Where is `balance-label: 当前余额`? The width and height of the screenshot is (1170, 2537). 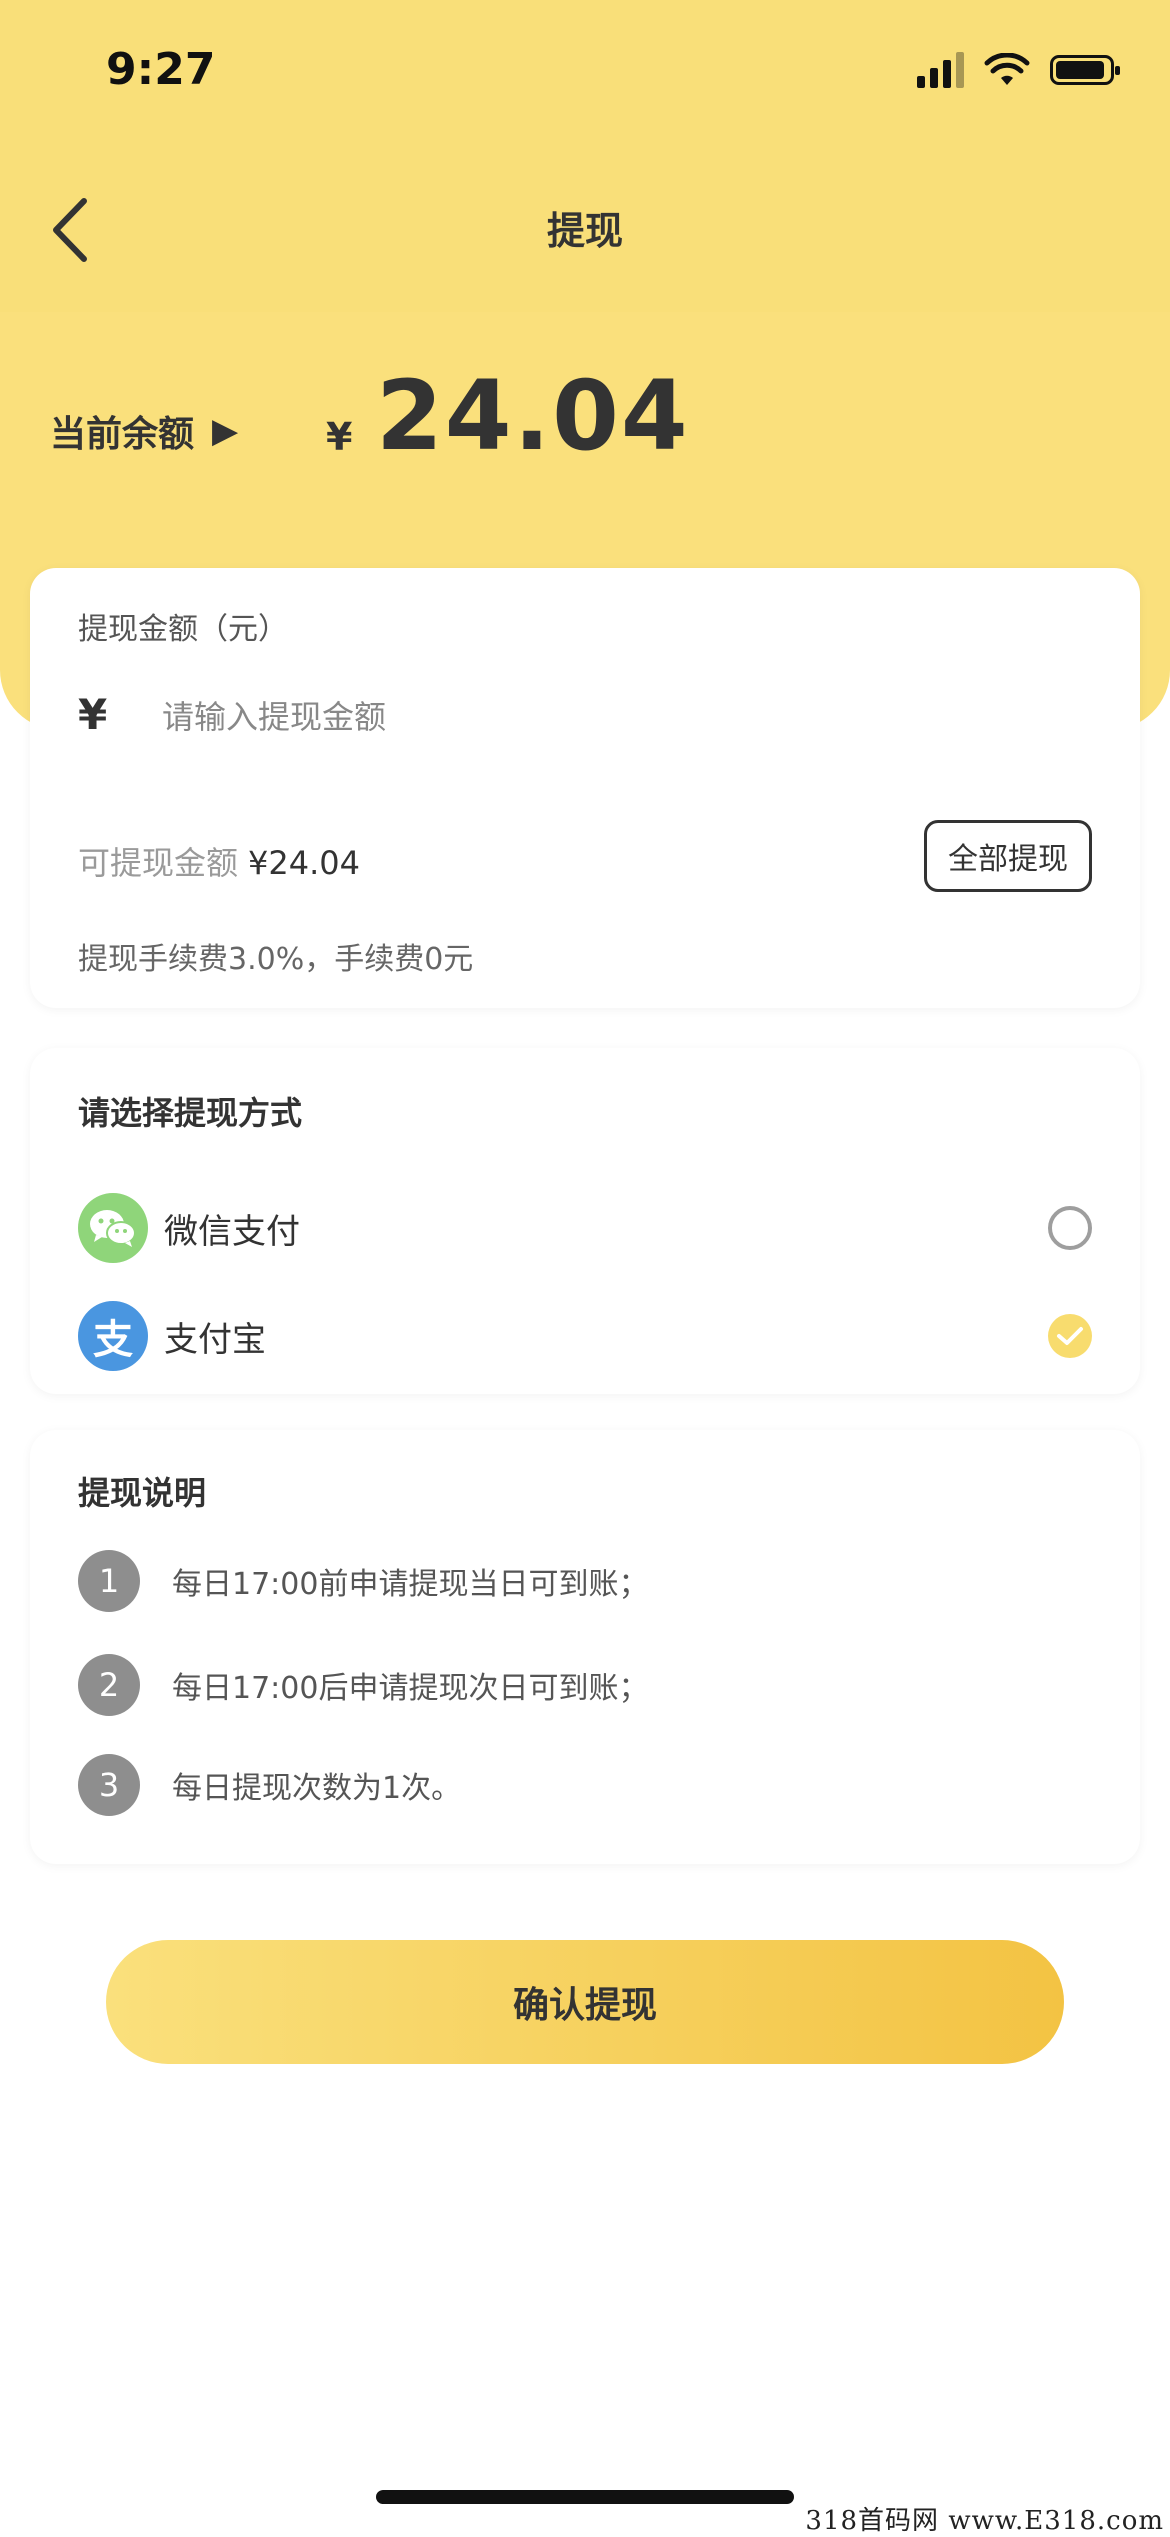
balance-label: 当前余额 is located at coordinates (122, 434).